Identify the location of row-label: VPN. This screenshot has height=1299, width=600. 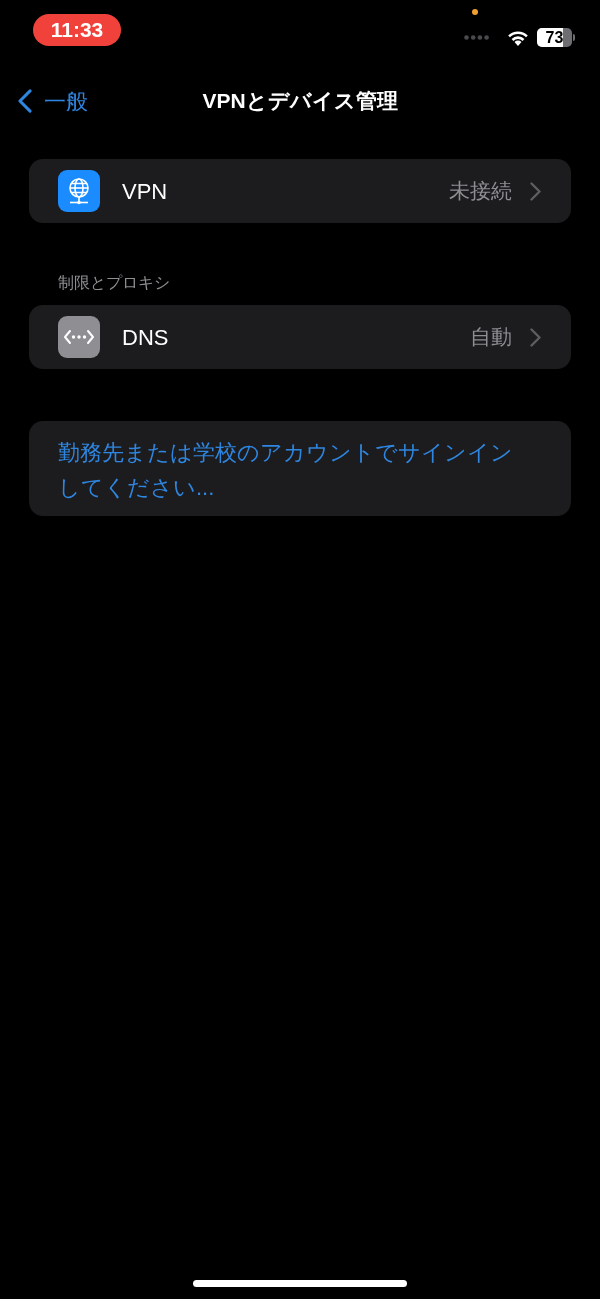
(145, 191).